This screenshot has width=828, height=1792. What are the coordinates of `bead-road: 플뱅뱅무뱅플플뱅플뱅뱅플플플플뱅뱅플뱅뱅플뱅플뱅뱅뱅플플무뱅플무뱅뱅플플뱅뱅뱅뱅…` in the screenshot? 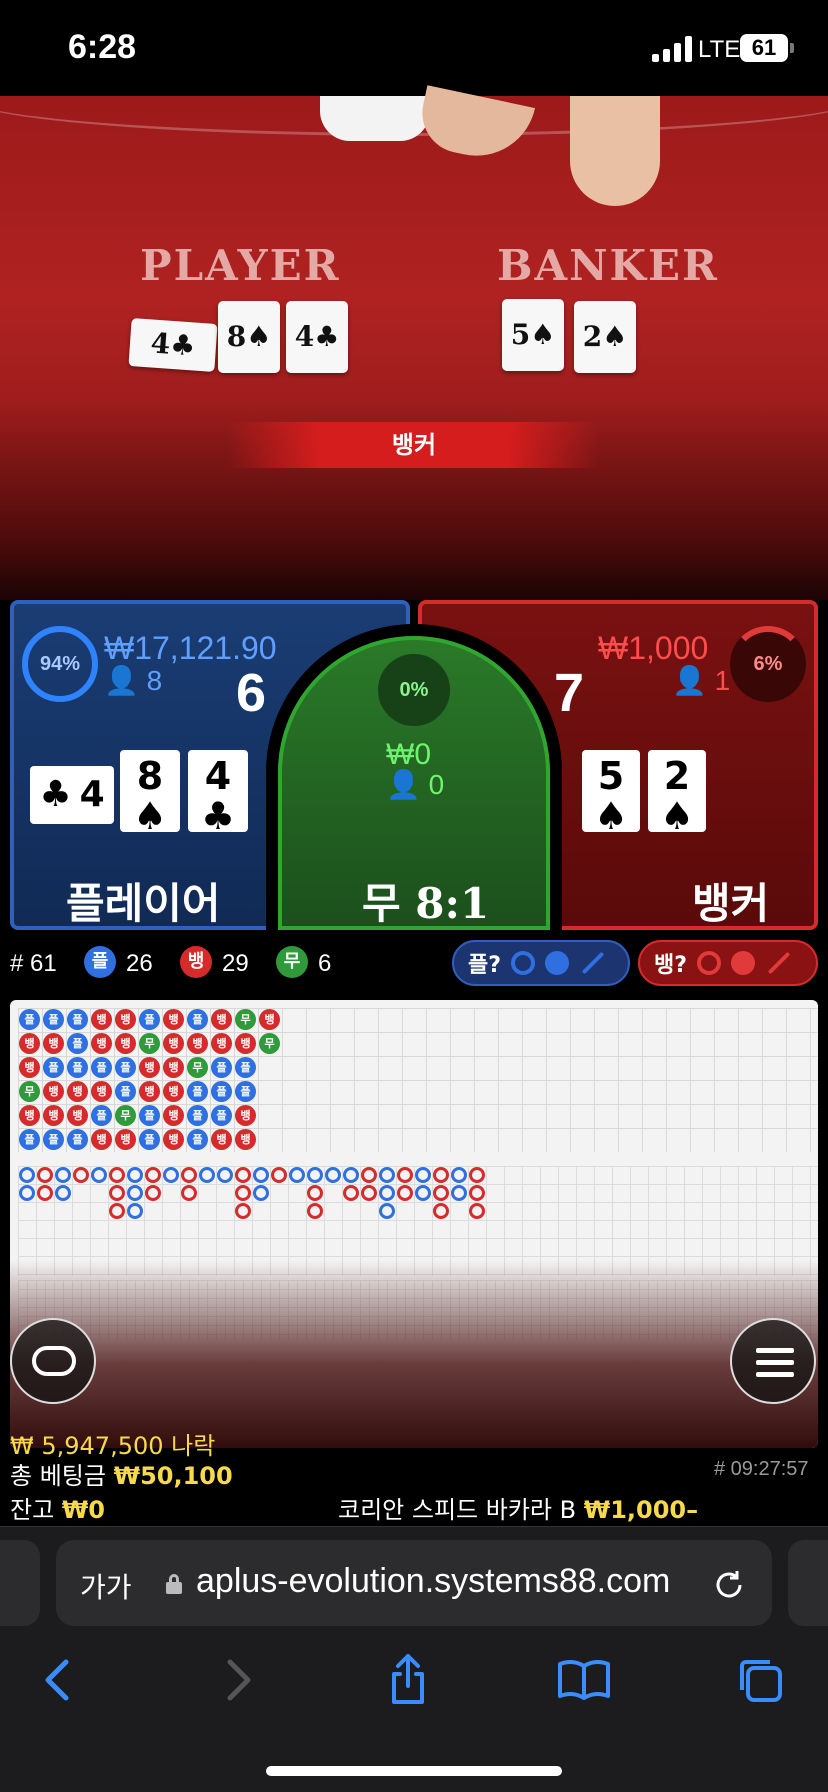 It's located at (418, 1080).